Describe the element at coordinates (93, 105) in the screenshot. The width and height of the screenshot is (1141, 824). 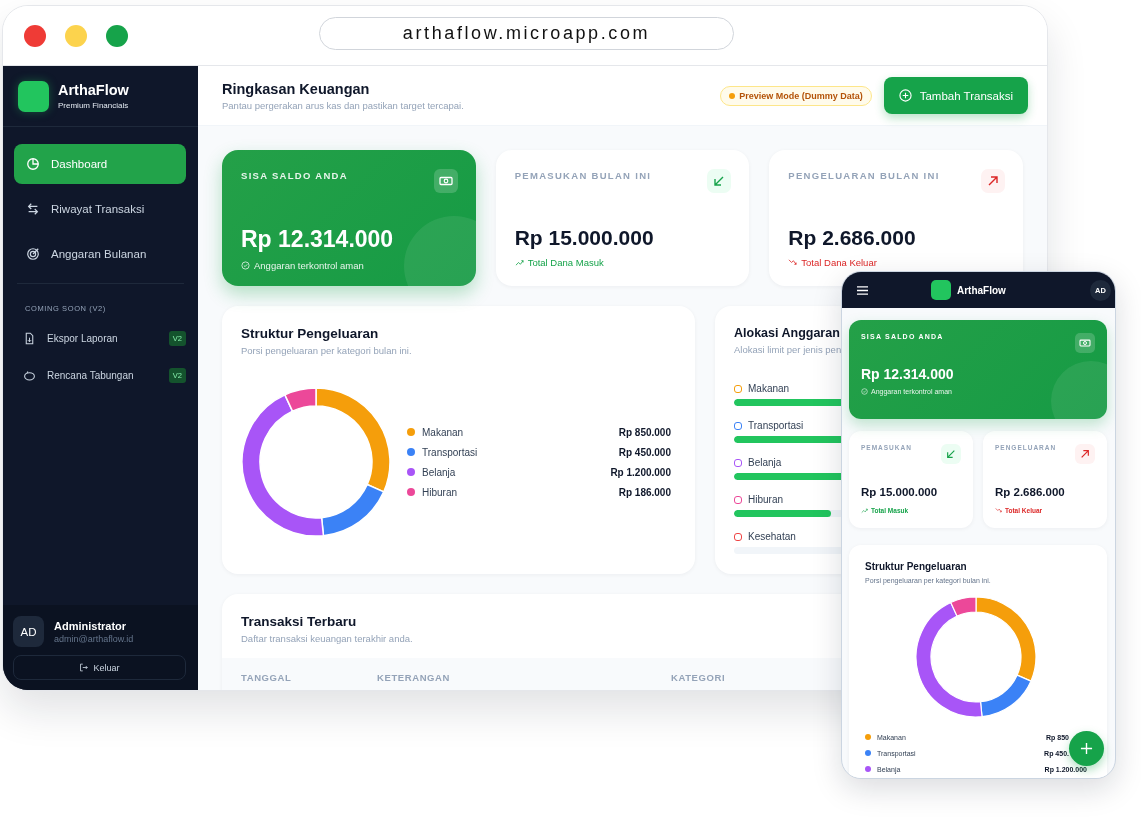
I see `brand-tagline: Premium Financials` at that location.